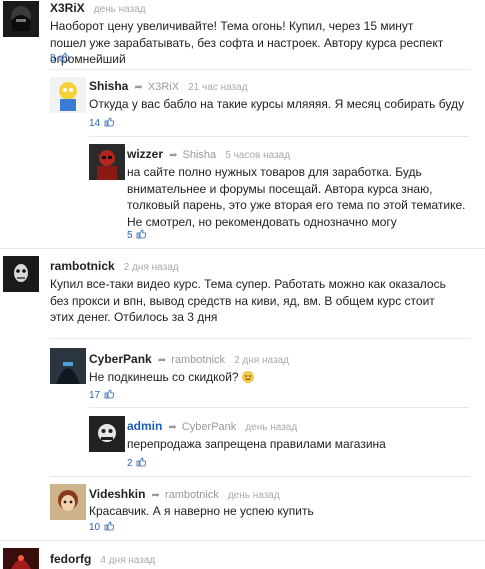  What do you see at coordinates (130, 235) in the screenshot?
I see `like-count: 5` at bounding box center [130, 235].